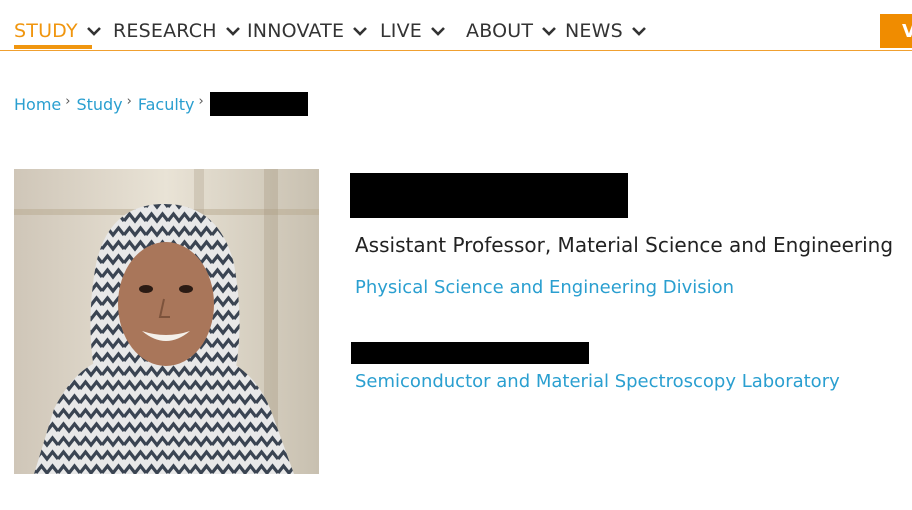  I want to click on nav-item-label: NEWS, so click(594, 31).